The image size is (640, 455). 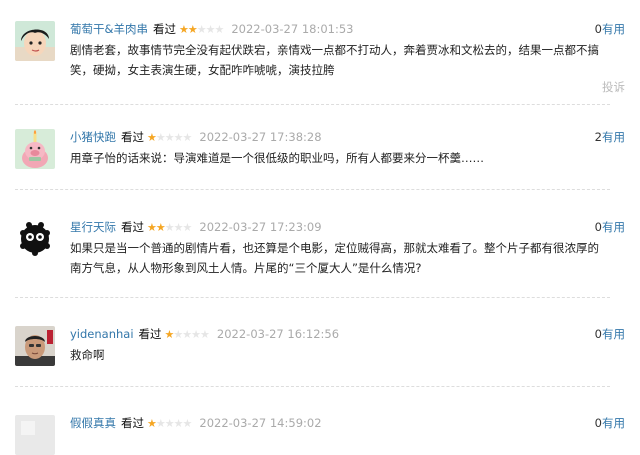 I want to click on default-grey-avatar, so click(x=35, y=435).